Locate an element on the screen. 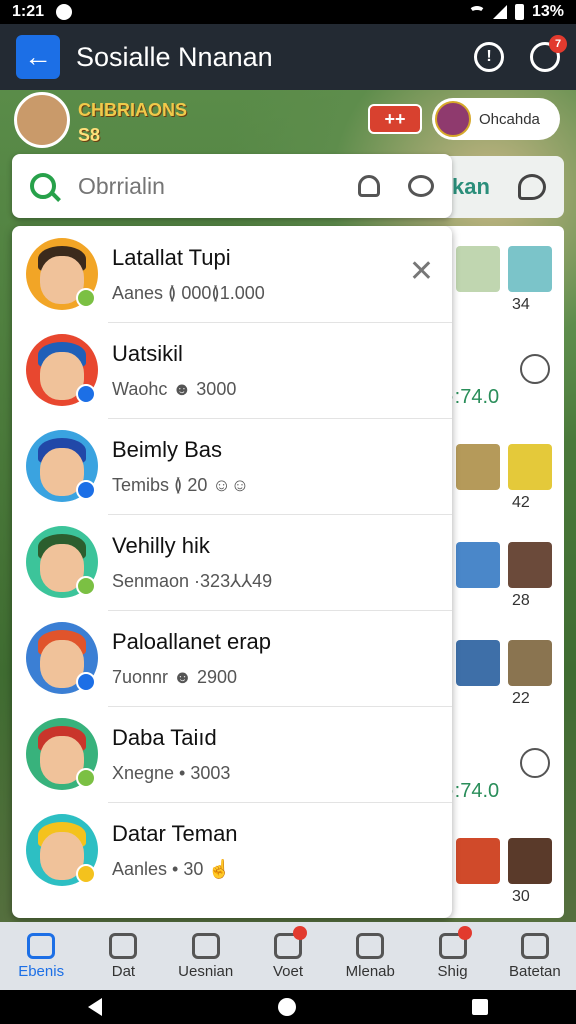 The height and width of the screenshot is (1024, 576). battery-percent: 13% is located at coordinates (547, 11).